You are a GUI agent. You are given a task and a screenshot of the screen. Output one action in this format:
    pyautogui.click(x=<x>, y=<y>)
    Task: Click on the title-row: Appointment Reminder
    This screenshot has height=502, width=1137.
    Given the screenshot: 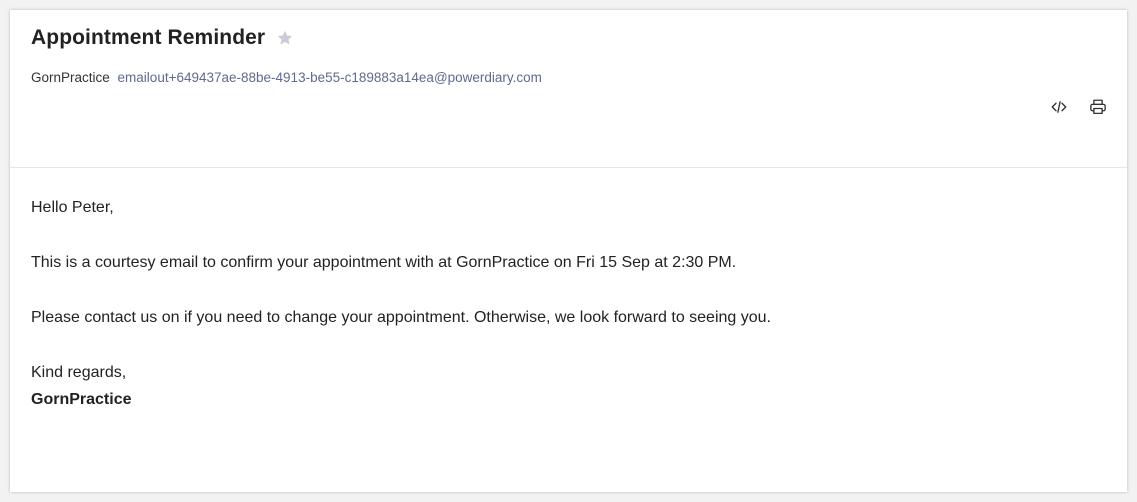 What is the action you would take?
    pyautogui.click(x=162, y=38)
    